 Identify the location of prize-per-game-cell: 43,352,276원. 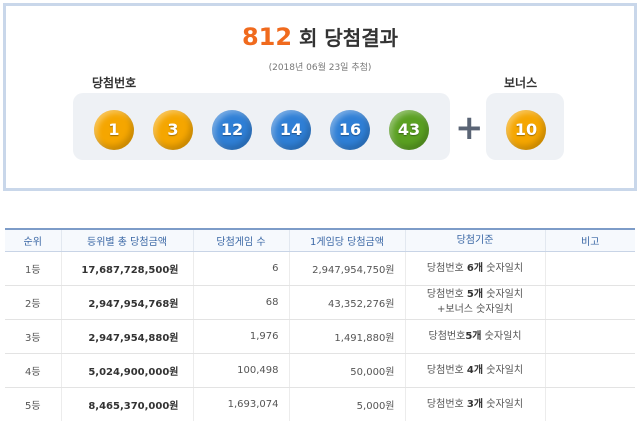
(346, 302).